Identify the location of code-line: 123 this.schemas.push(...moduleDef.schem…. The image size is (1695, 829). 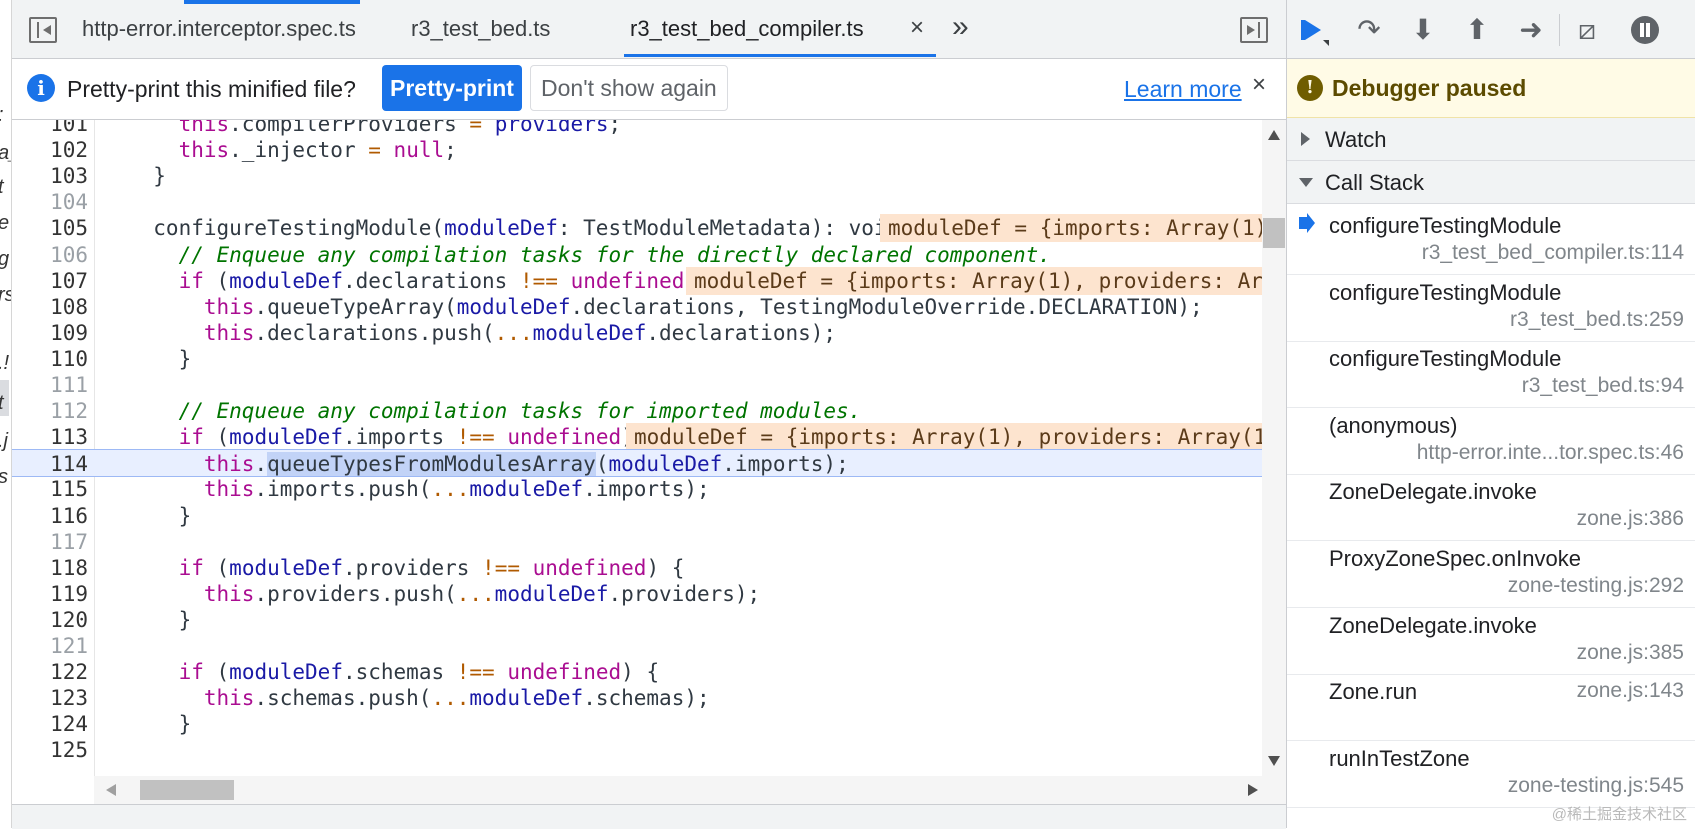
(637, 698).